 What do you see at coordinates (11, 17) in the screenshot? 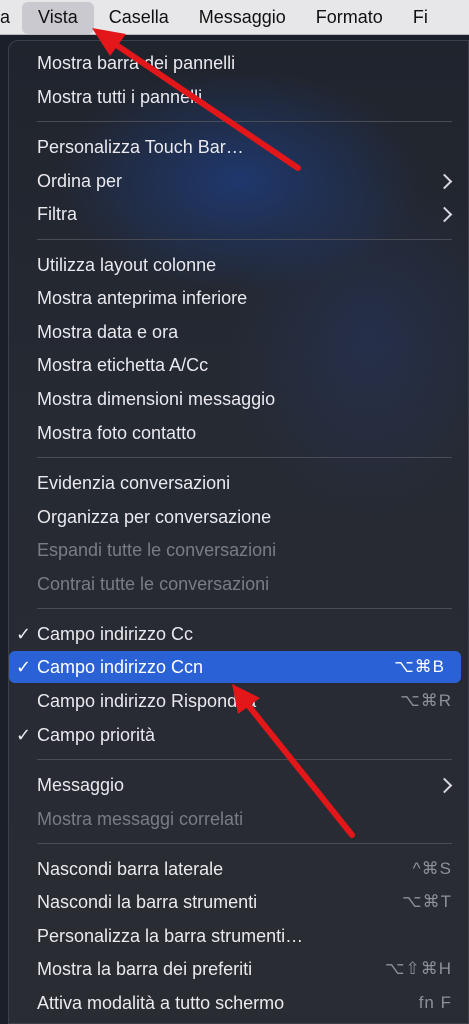
I see `menubar-item-previous: a` at bounding box center [11, 17].